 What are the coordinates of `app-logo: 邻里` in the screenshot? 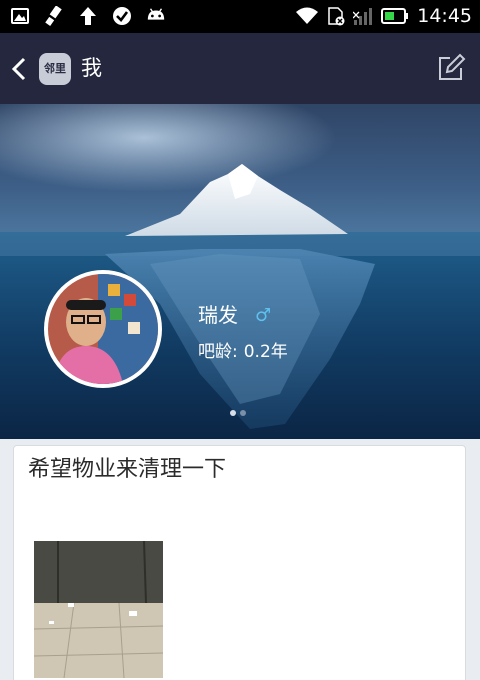 It's located at (55, 69).